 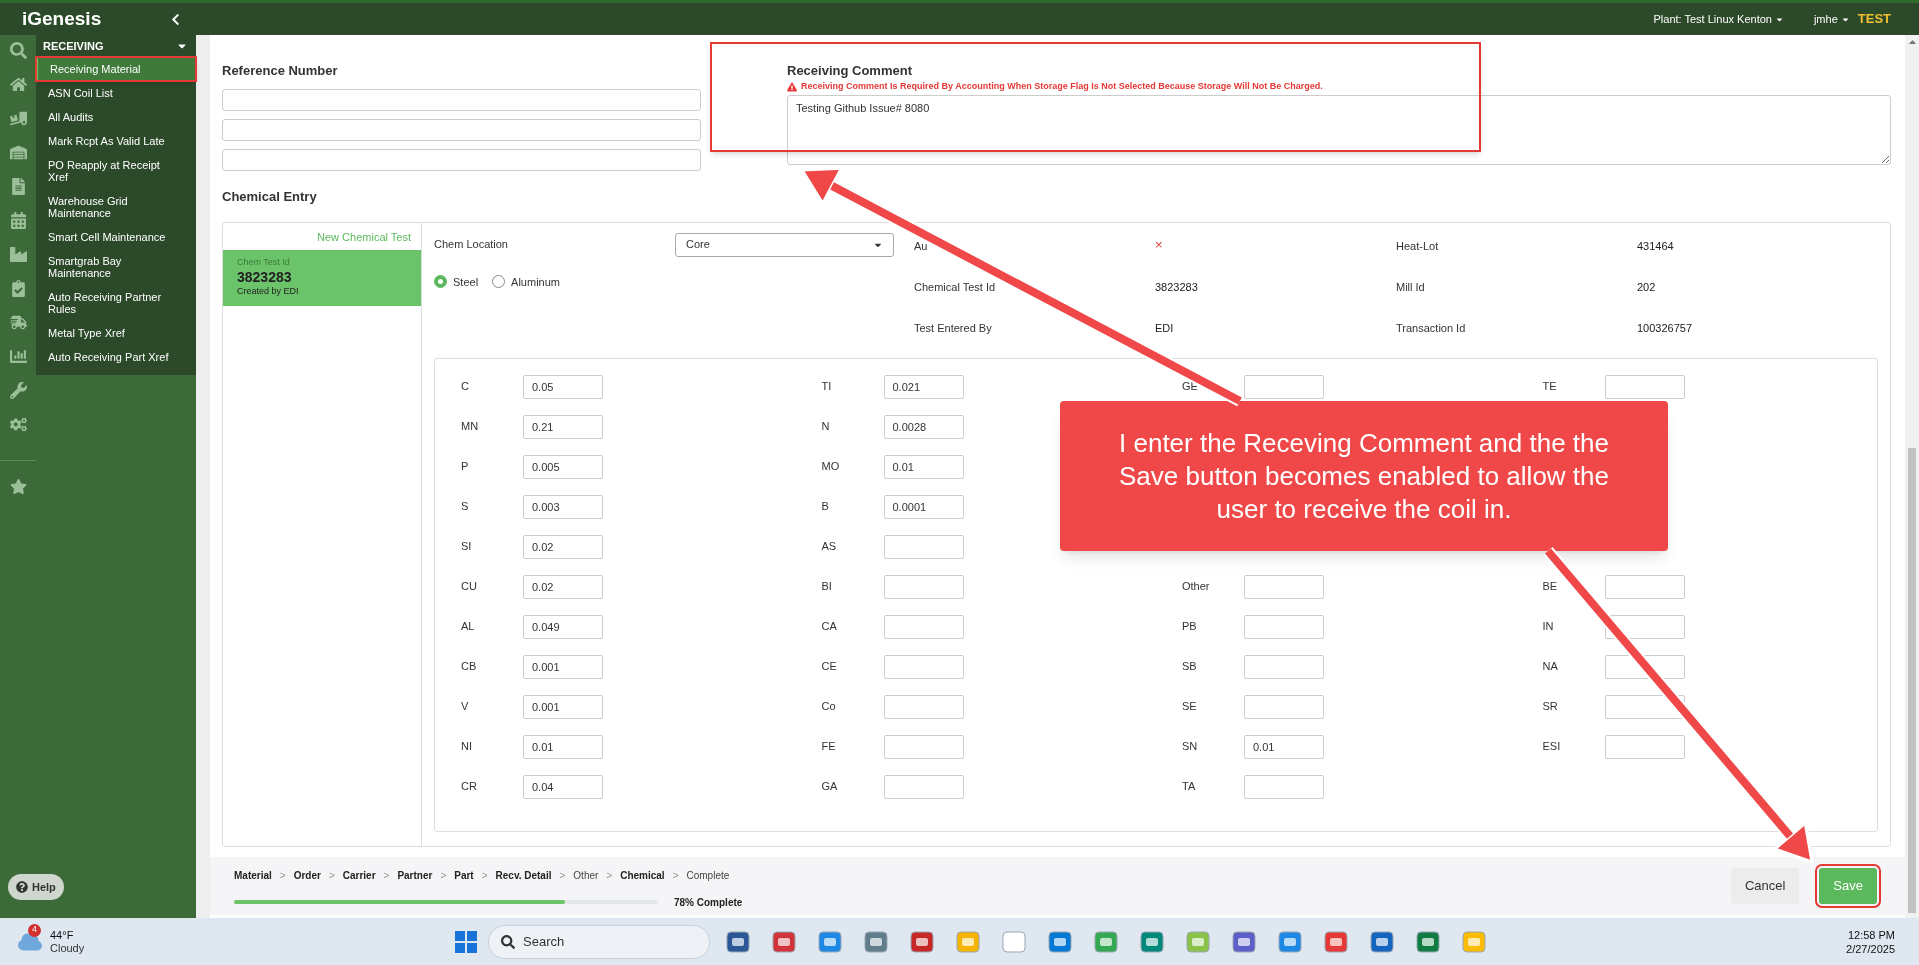 I want to click on menu-item: Auto Receiving Partner Rules, so click(x=116, y=303).